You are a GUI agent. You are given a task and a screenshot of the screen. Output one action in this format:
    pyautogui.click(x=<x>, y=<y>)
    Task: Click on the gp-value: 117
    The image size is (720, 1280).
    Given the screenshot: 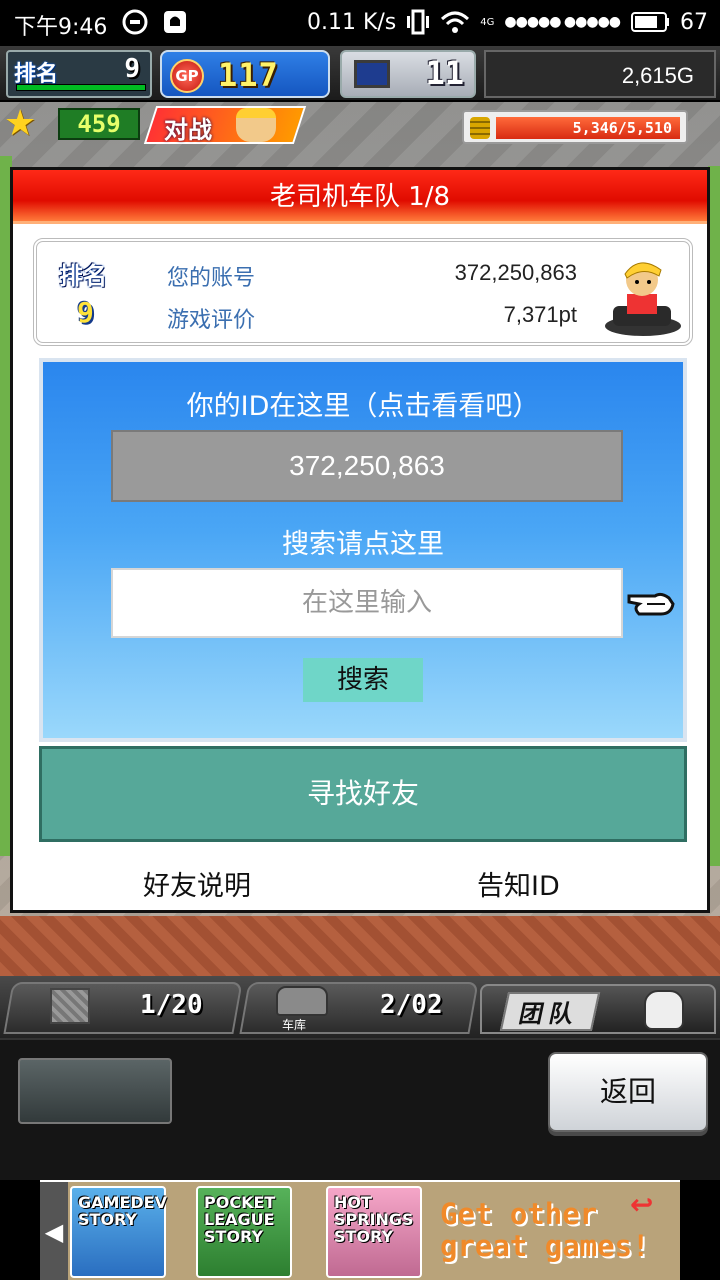 What is the action you would take?
    pyautogui.click(x=248, y=75)
    